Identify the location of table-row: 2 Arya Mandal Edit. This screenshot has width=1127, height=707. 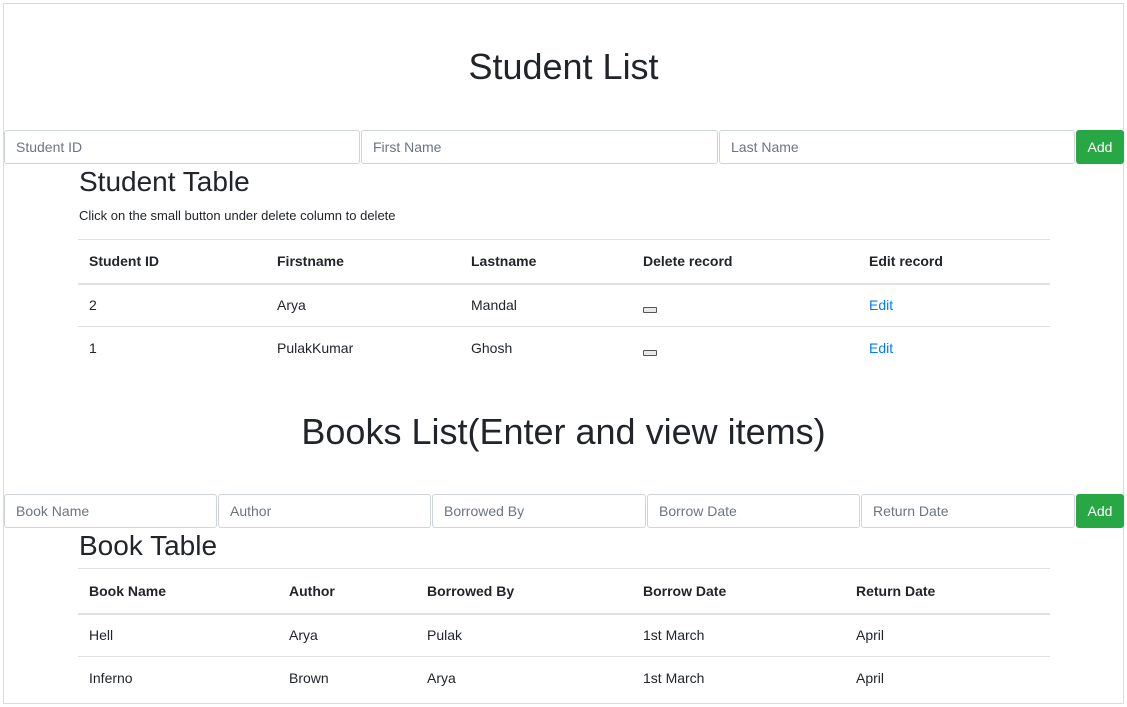
(564, 305).